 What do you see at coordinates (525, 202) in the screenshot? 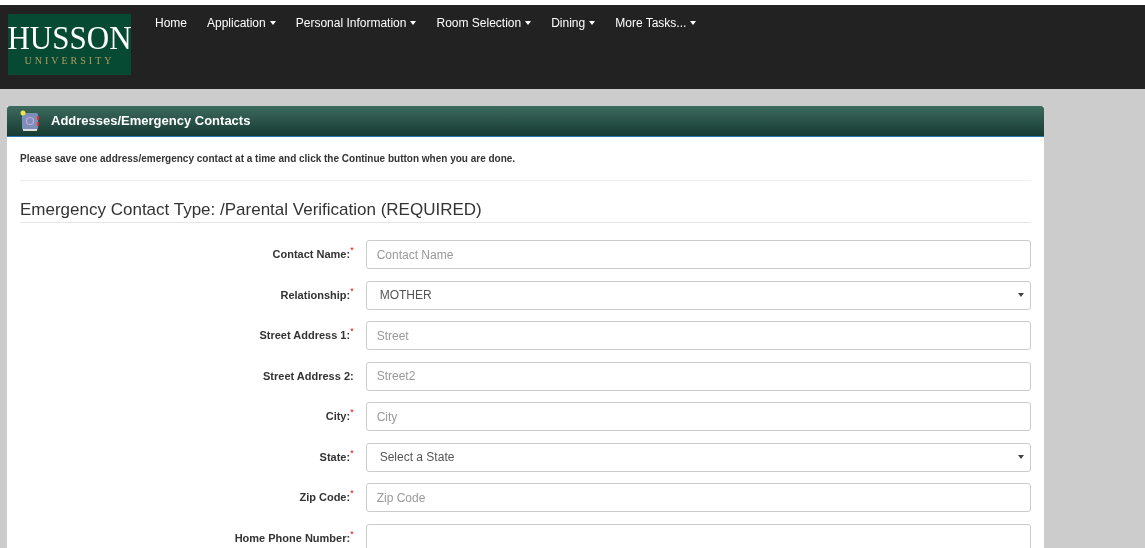
I see `section-heading: Emergency Contact Type: /Parental Verification (REQUIRED)` at bounding box center [525, 202].